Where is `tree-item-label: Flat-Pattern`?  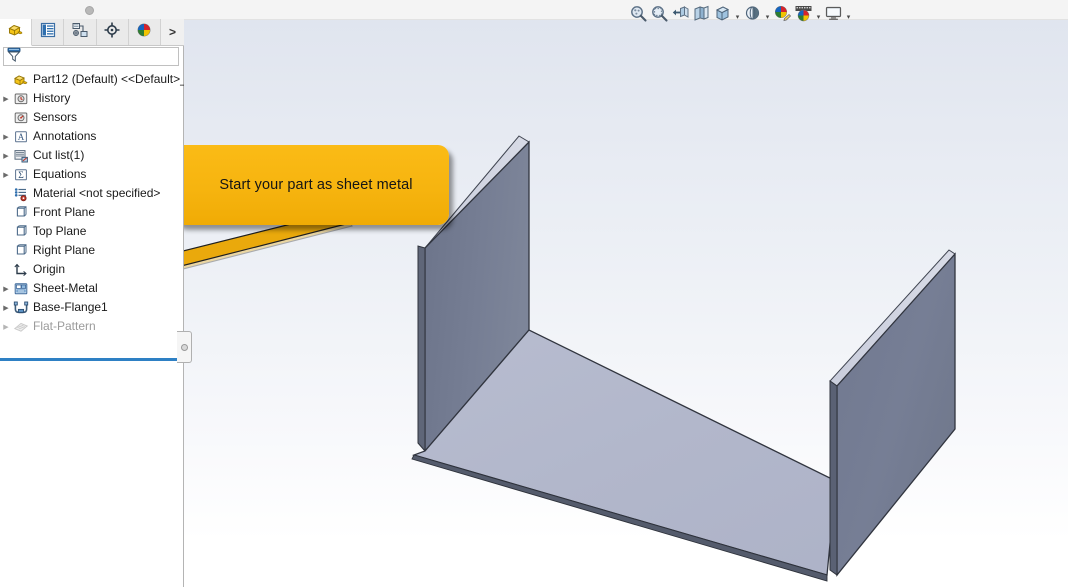
tree-item-label: Flat-Pattern is located at coordinates (64, 326).